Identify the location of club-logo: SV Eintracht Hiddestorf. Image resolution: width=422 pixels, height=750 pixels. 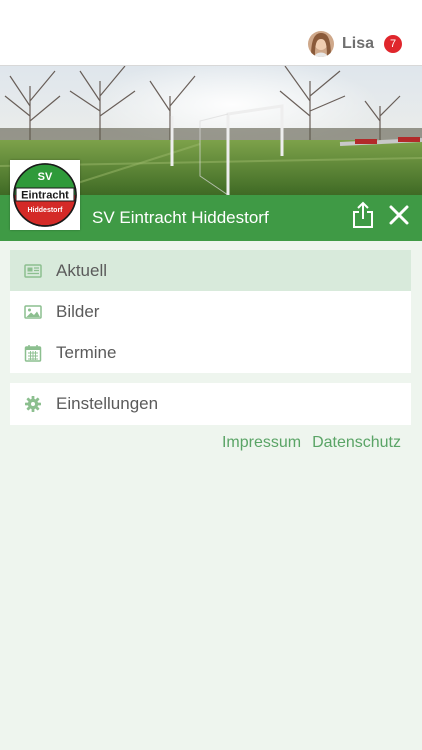
(45, 195).